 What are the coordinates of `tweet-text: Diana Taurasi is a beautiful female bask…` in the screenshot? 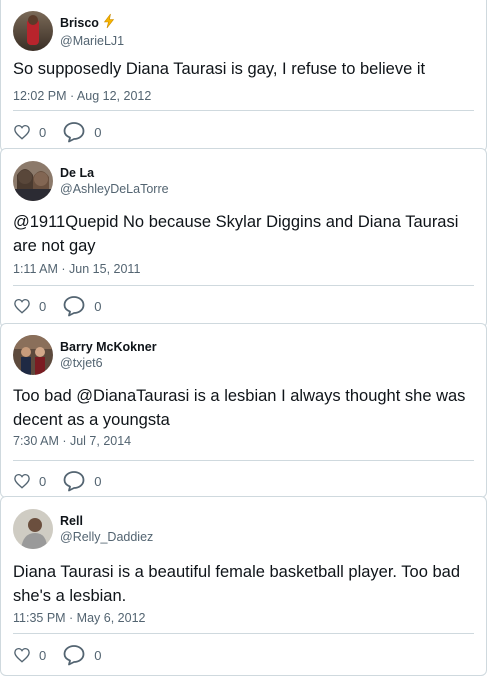 It's located at (239, 584).